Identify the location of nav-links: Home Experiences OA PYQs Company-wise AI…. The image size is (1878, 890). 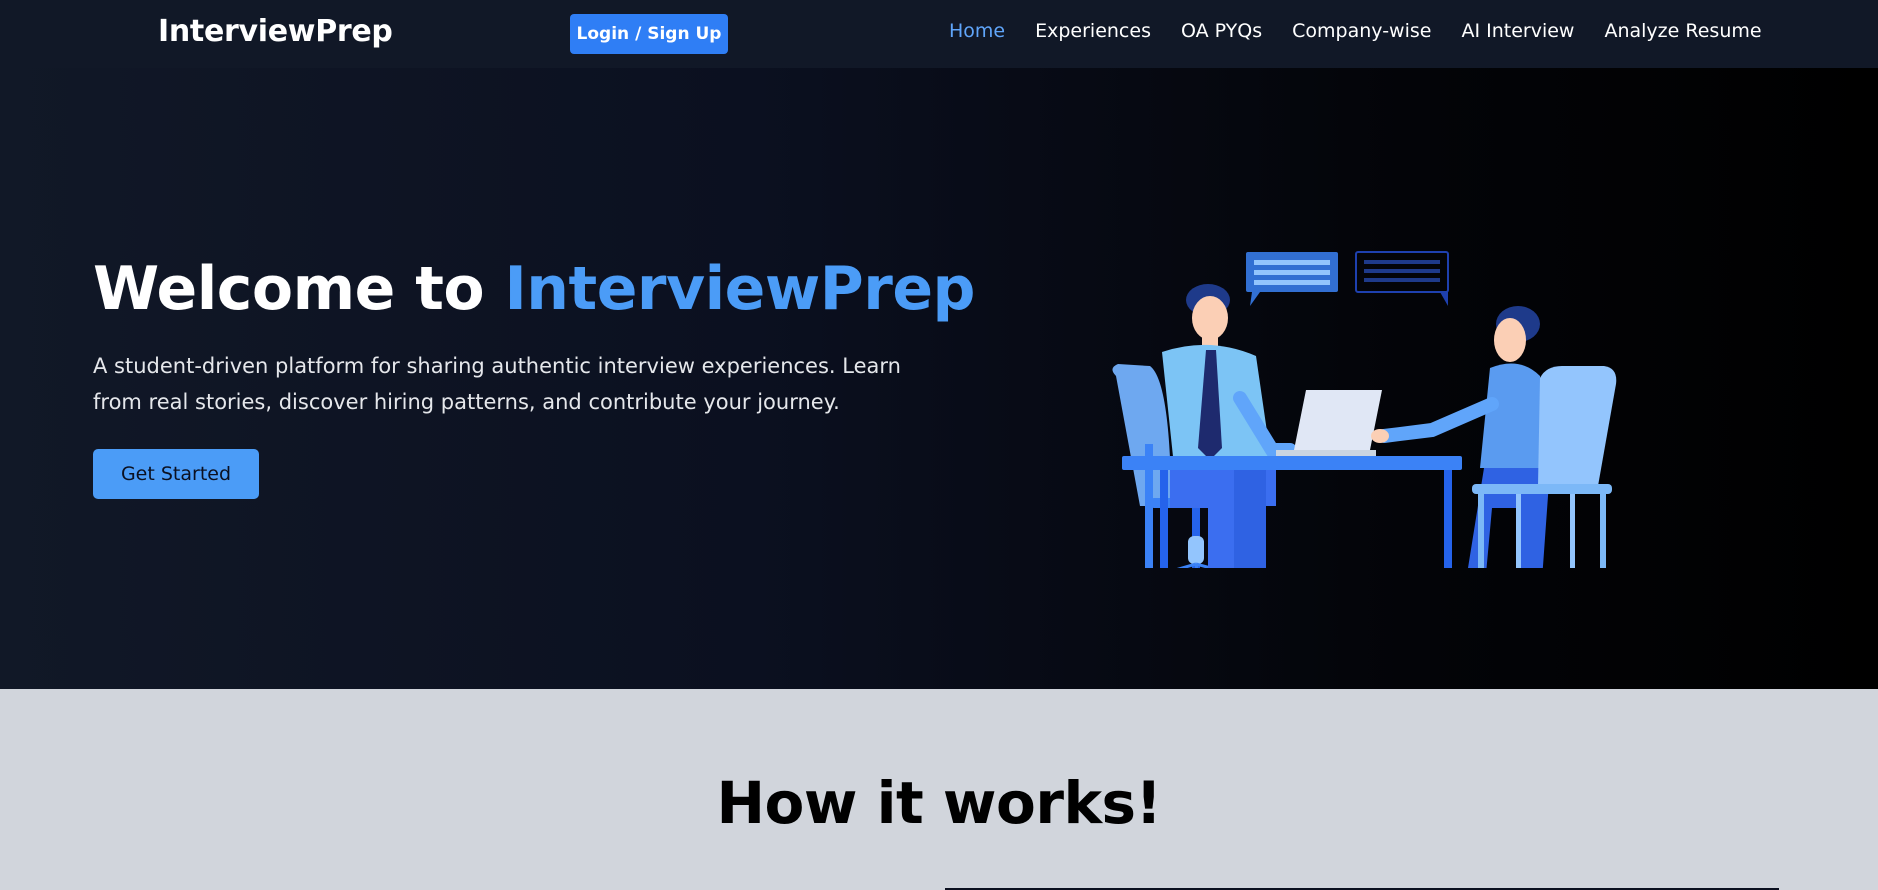
(1355, 31).